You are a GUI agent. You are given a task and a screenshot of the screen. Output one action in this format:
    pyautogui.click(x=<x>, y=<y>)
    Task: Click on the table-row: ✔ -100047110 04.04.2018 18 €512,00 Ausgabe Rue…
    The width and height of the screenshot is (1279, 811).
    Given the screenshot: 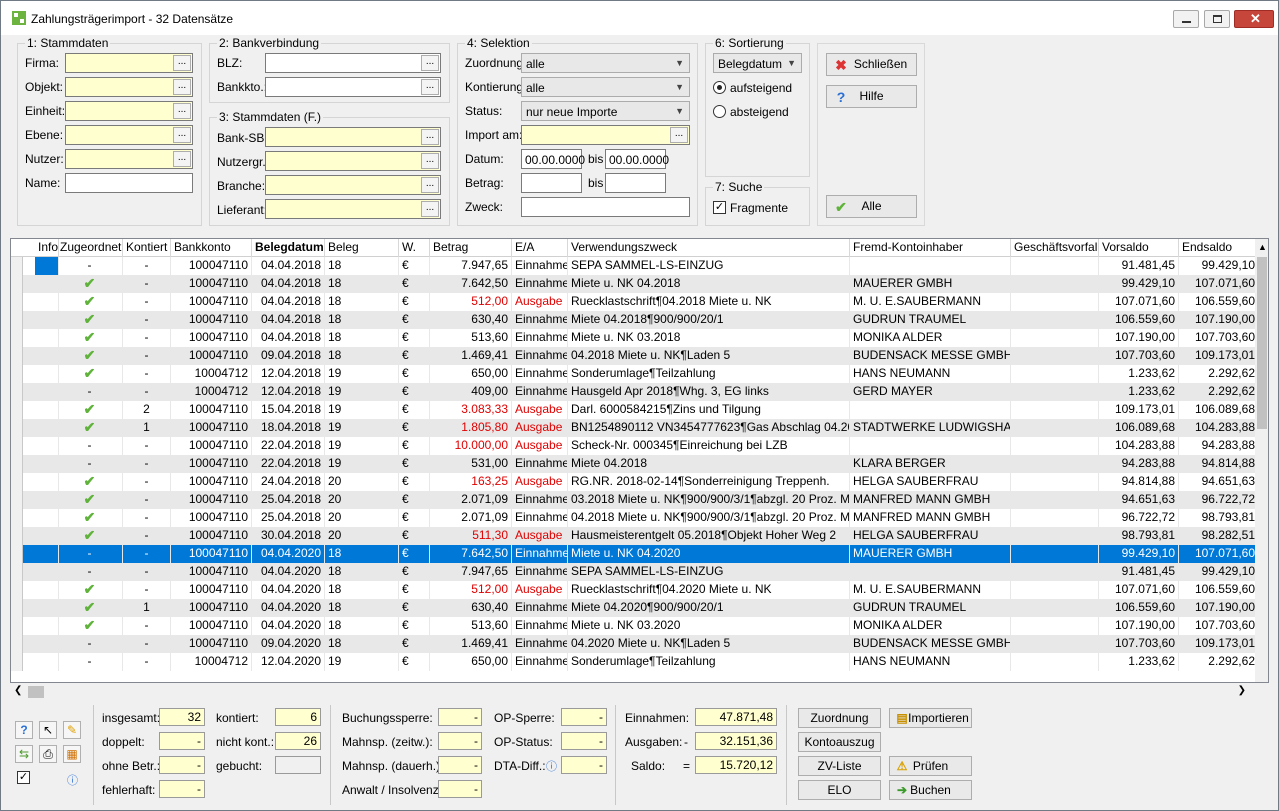 What is the action you would take?
    pyautogui.click(x=635, y=302)
    